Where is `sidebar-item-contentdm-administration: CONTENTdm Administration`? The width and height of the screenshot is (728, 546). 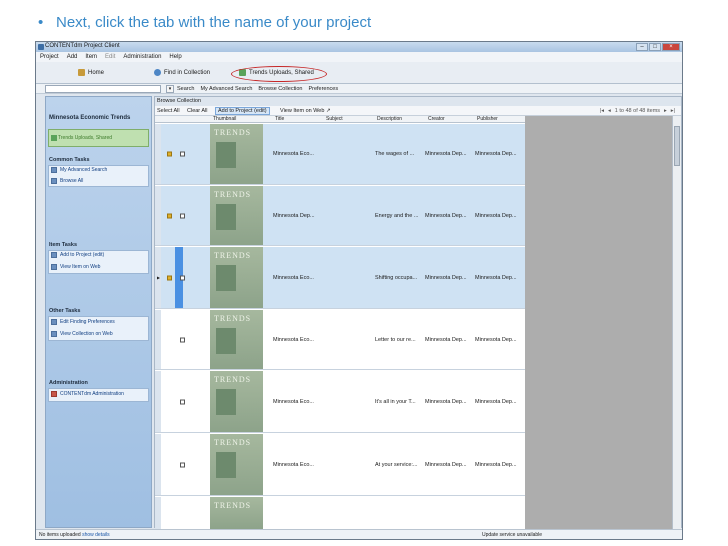 sidebar-item-contentdm-administration: CONTENTdm Administration is located at coordinates (87, 394).